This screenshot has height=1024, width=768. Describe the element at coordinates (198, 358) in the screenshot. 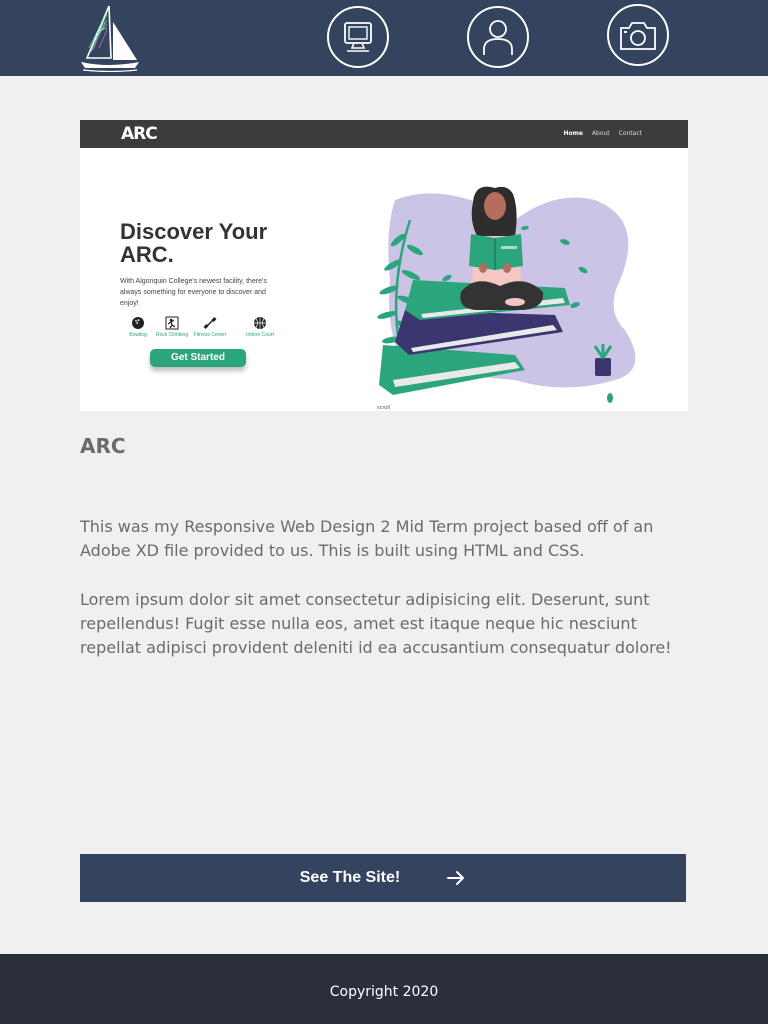

I see `preview-get-started-button: Get Started` at that location.